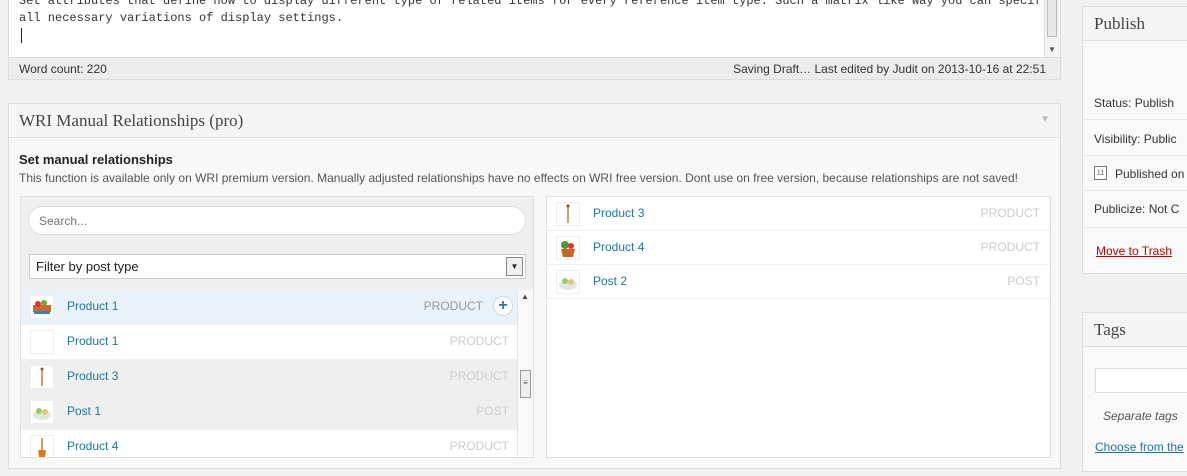 Image resolution: width=1187 pixels, height=476 pixels. What do you see at coordinates (1052, 49) in the screenshot?
I see `scroll-down-icon: ▼` at bounding box center [1052, 49].